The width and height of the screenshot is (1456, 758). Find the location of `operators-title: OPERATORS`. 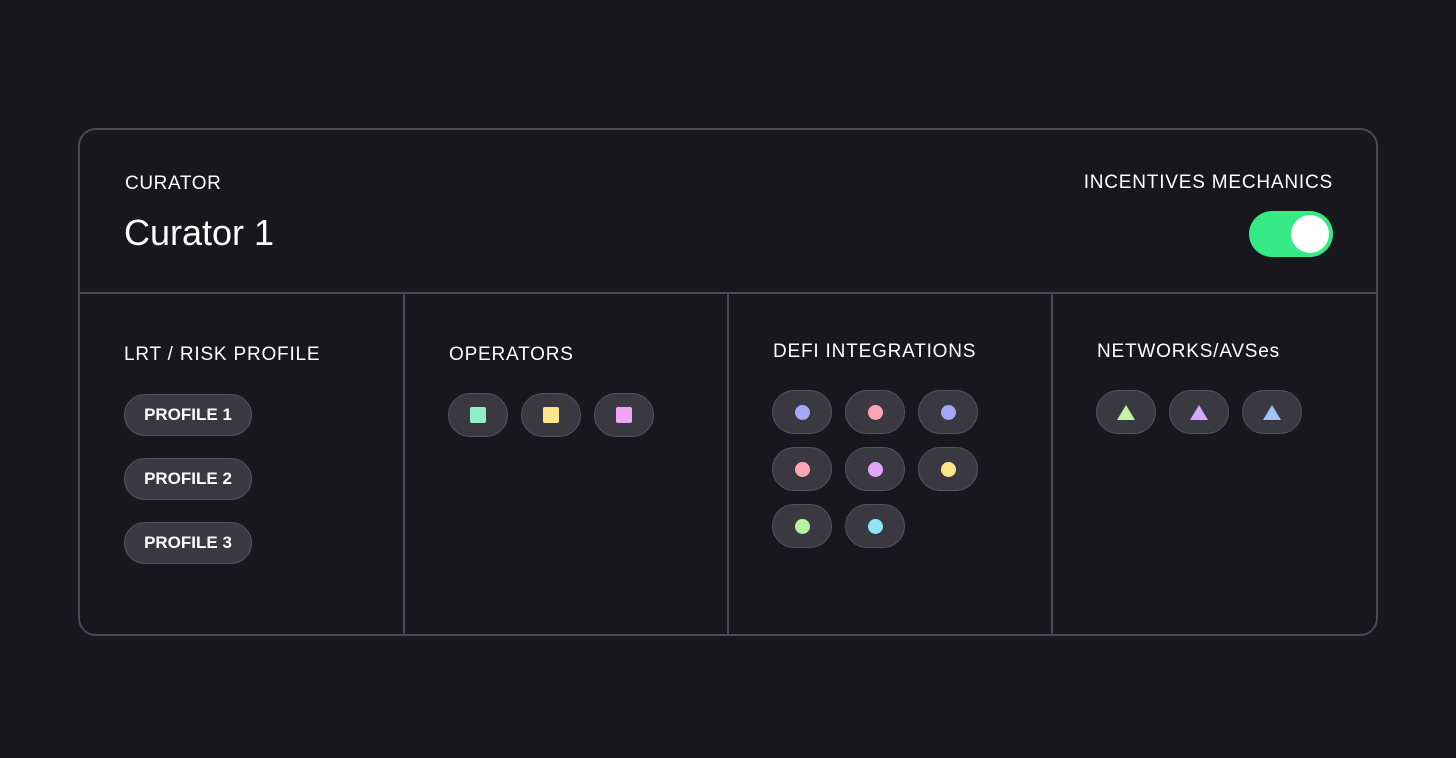

operators-title: OPERATORS is located at coordinates (511, 354).